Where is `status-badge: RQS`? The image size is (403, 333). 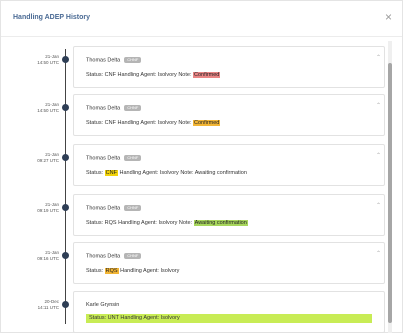
status-badge: RQS is located at coordinates (111, 271).